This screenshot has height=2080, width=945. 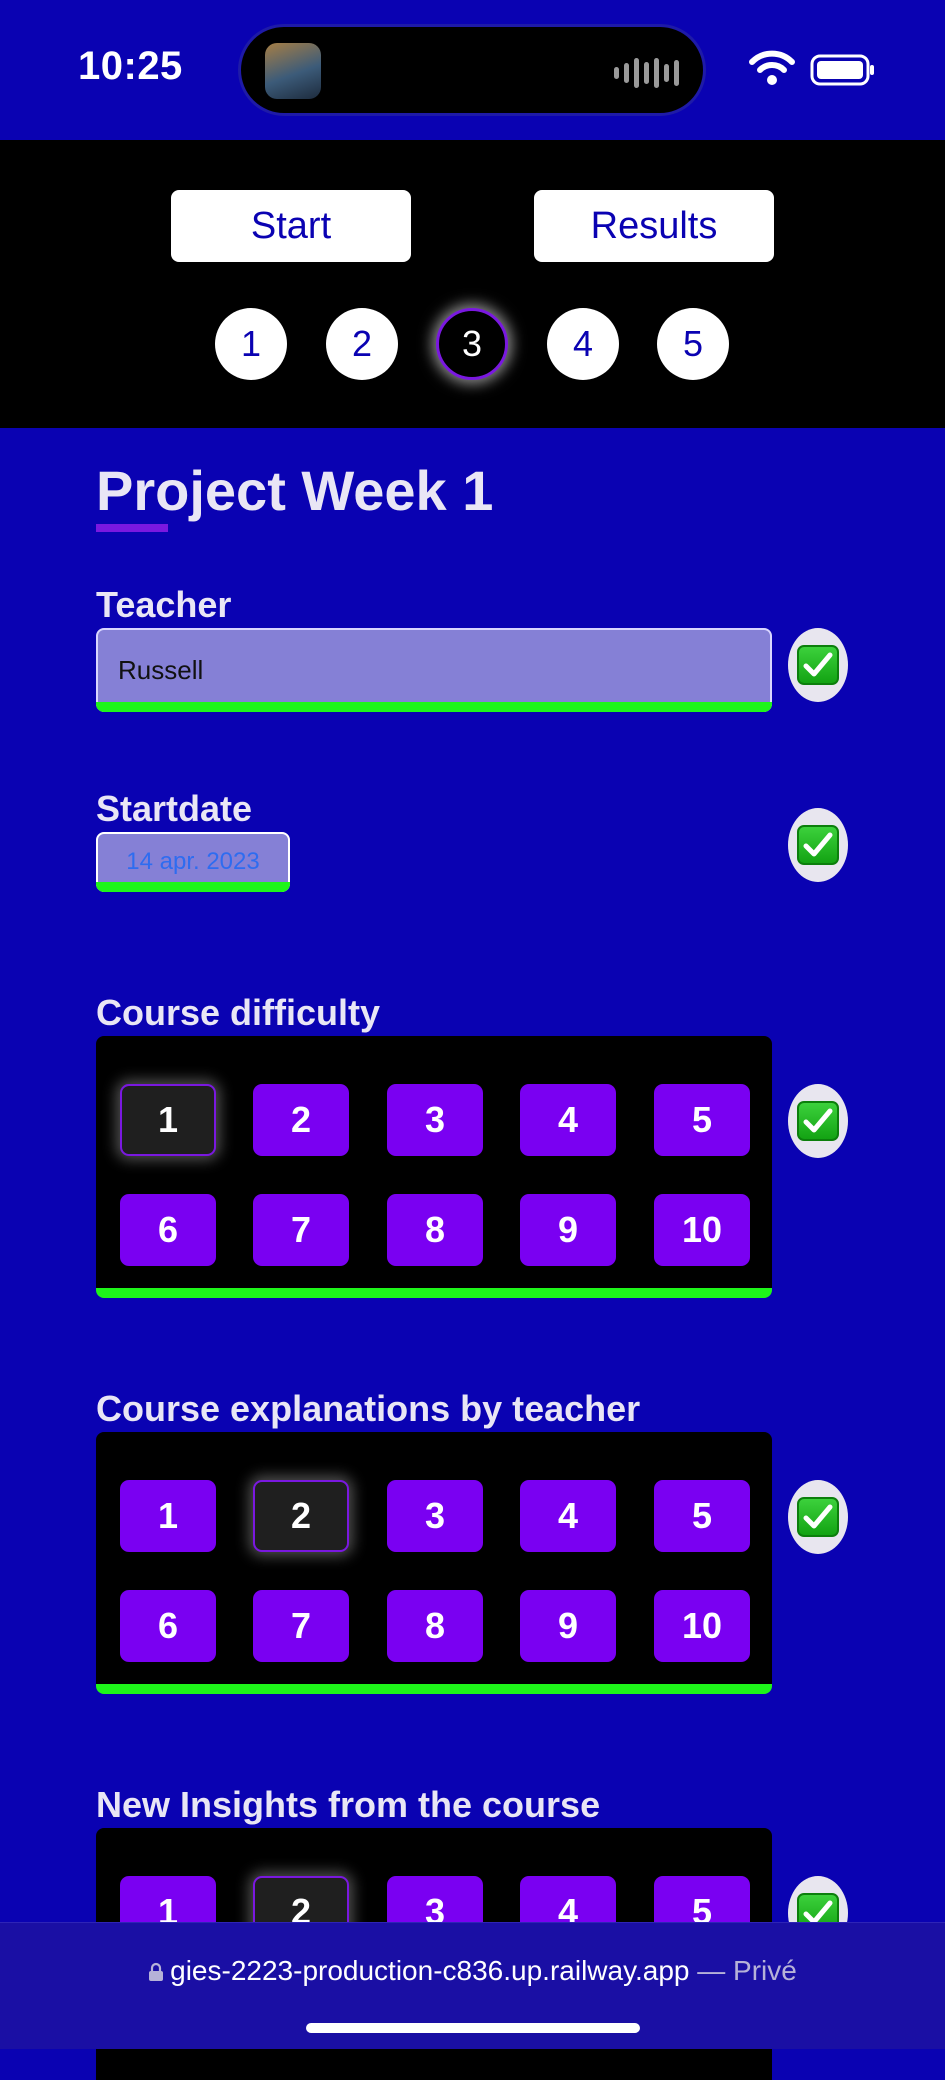 I want to click on difficulty-option-4: 4, so click(x=568, y=1120).